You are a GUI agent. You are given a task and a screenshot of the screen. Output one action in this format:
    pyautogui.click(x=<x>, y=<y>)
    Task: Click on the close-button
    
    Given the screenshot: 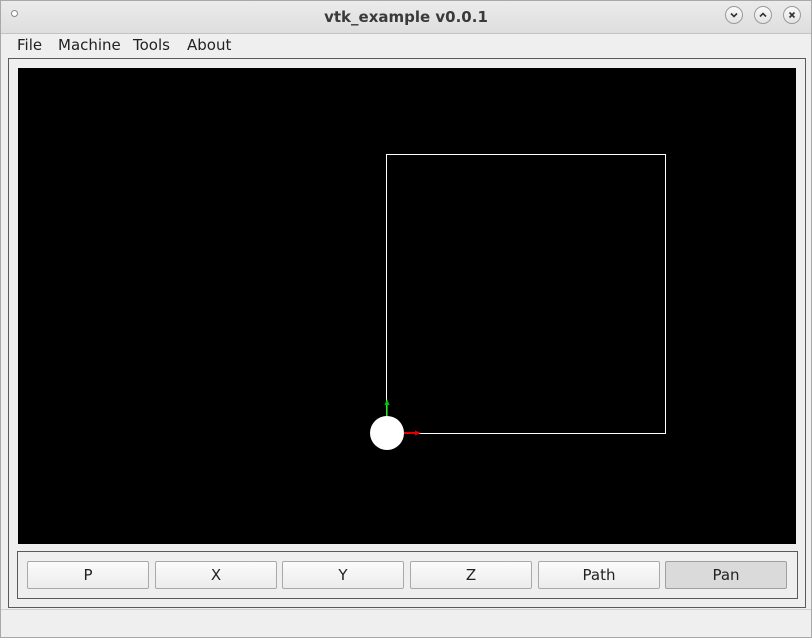 What is the action you would take?
    pyautogui.click(x=792, y=15)
    